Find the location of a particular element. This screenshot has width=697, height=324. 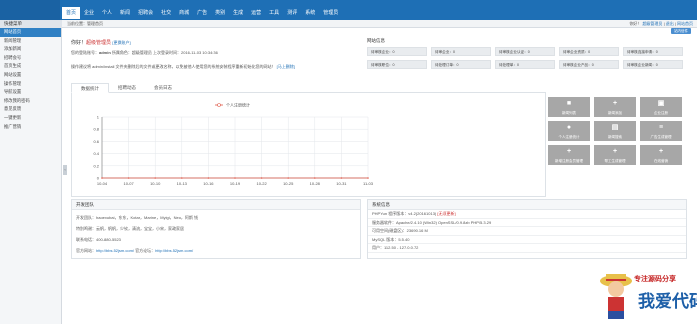

quick-action-button: ▤ 新闻搜索 is located at coordinates (615, 131).